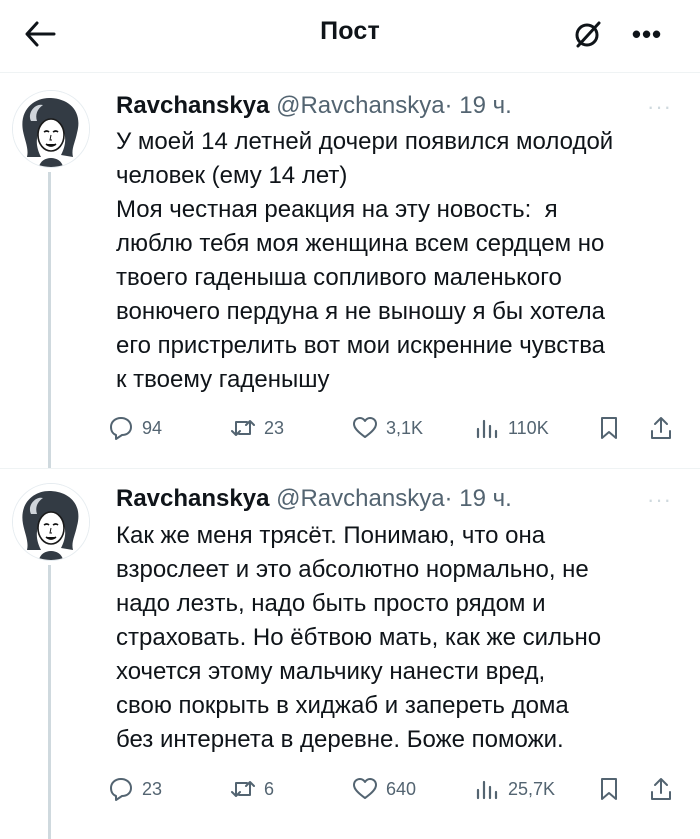 This screenshot has height=839, width=700. I want to click on reply-button: 94, so click(135, 428).